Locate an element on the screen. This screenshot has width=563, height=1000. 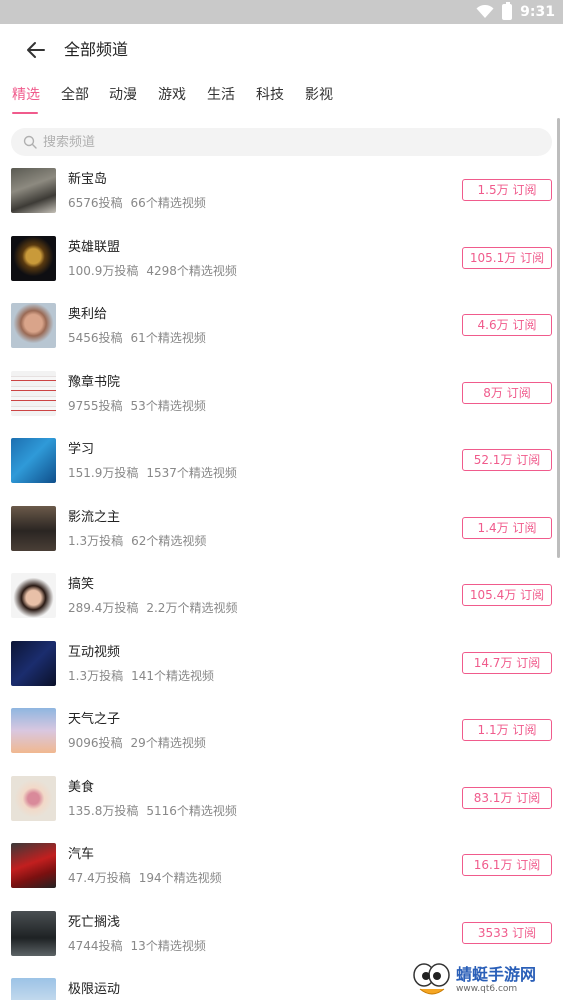
search-bar is located at coordinates (281, 142).